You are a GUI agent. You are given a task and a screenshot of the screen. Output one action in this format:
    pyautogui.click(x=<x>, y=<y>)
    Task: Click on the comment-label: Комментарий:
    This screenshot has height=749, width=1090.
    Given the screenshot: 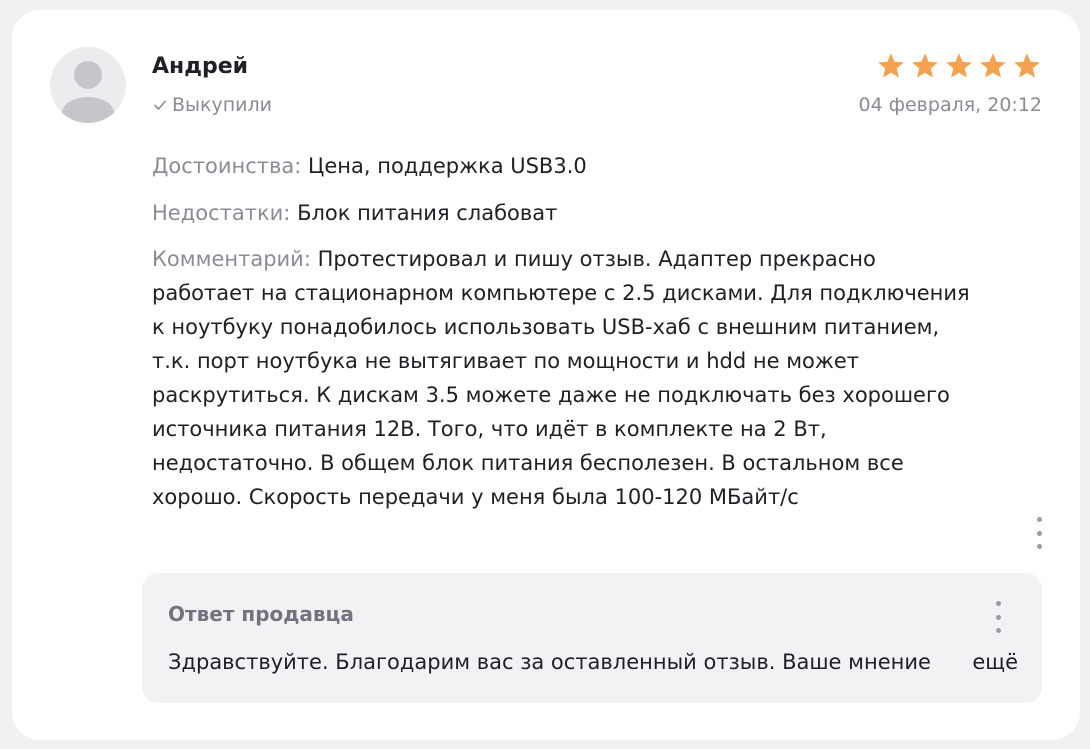 What is the action you would take?
    pyautogui.click(x=231, y=259)
    